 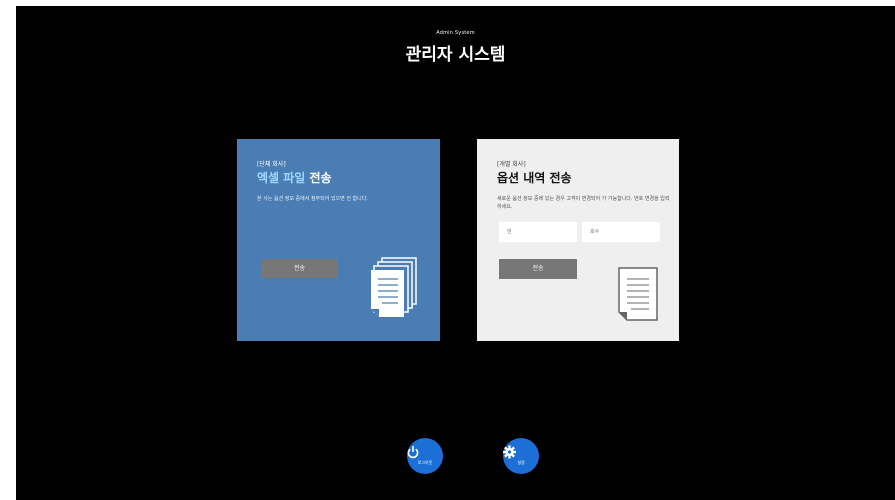 I want to click on card-title: 엑셀 파일 전송, so click(x=294, y=177).